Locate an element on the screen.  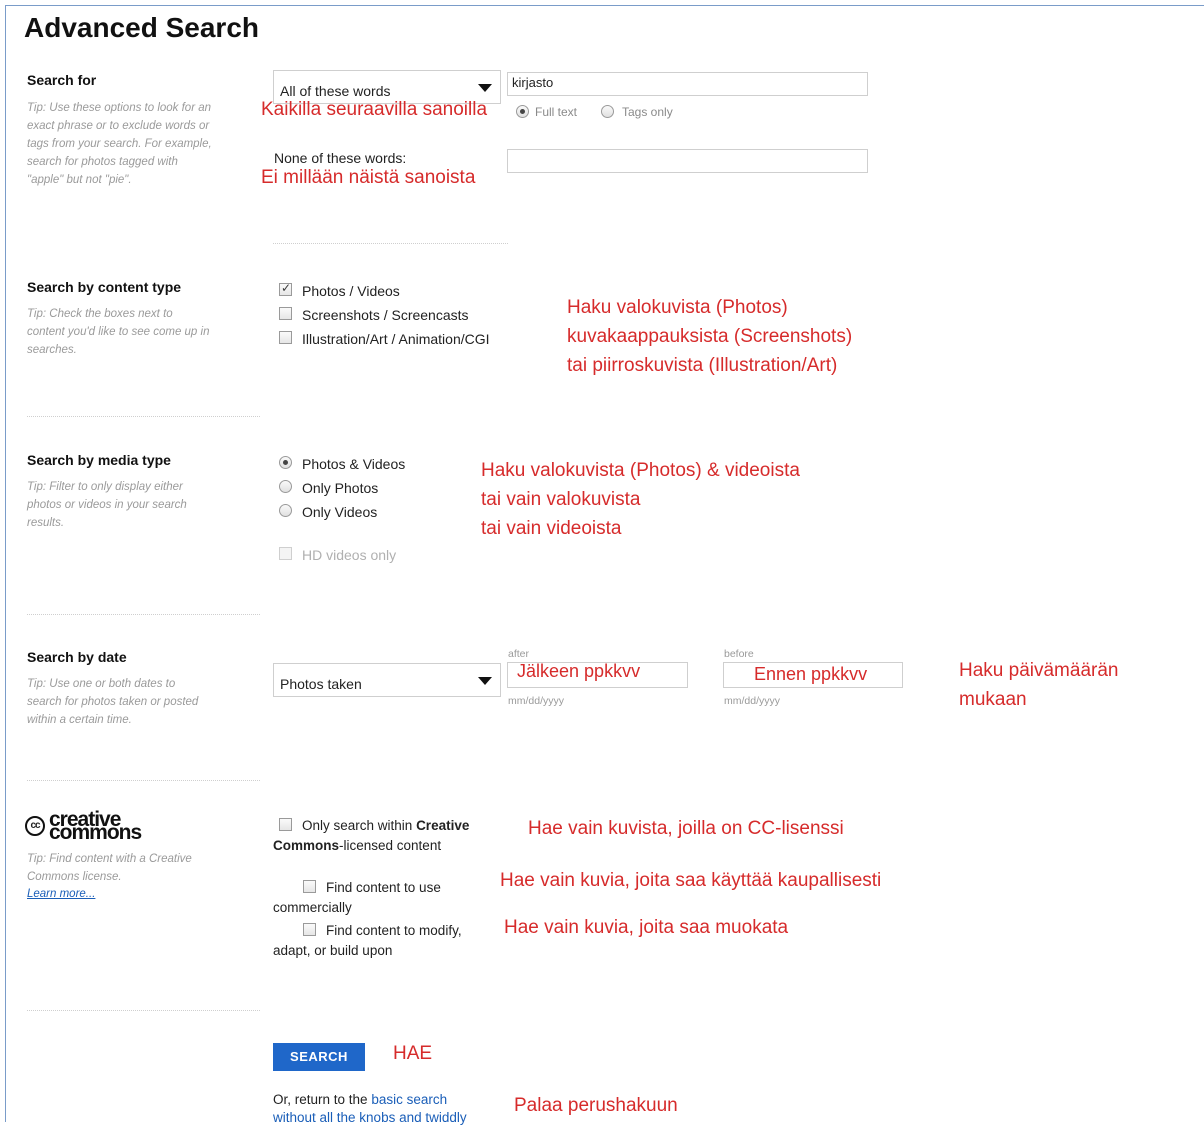
cc-logo-text-2: commons is located at coordinates (95, 832).